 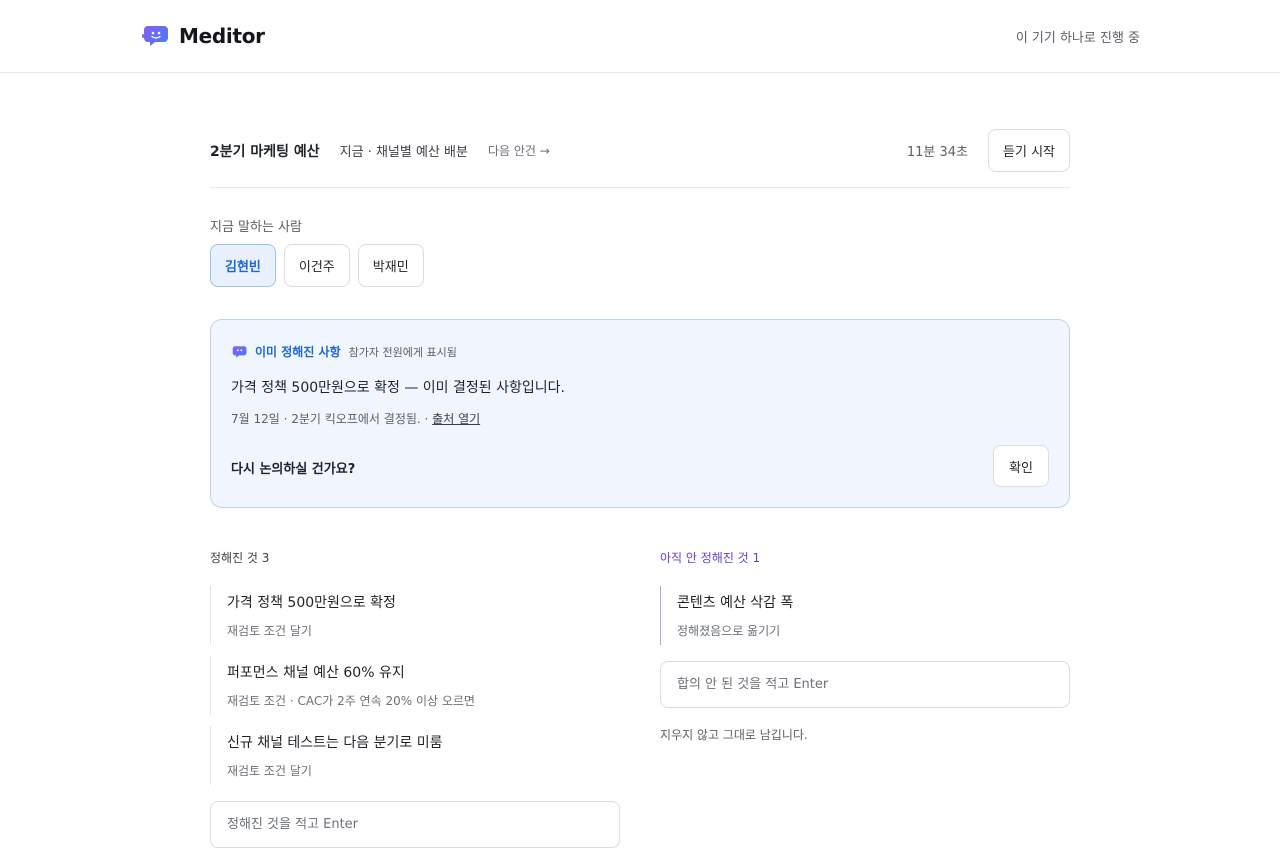 What do you see at coordinates (1021, 466) in the screenshot?
I see `confirm-button: 확인` at bounding box center [1021, 466].